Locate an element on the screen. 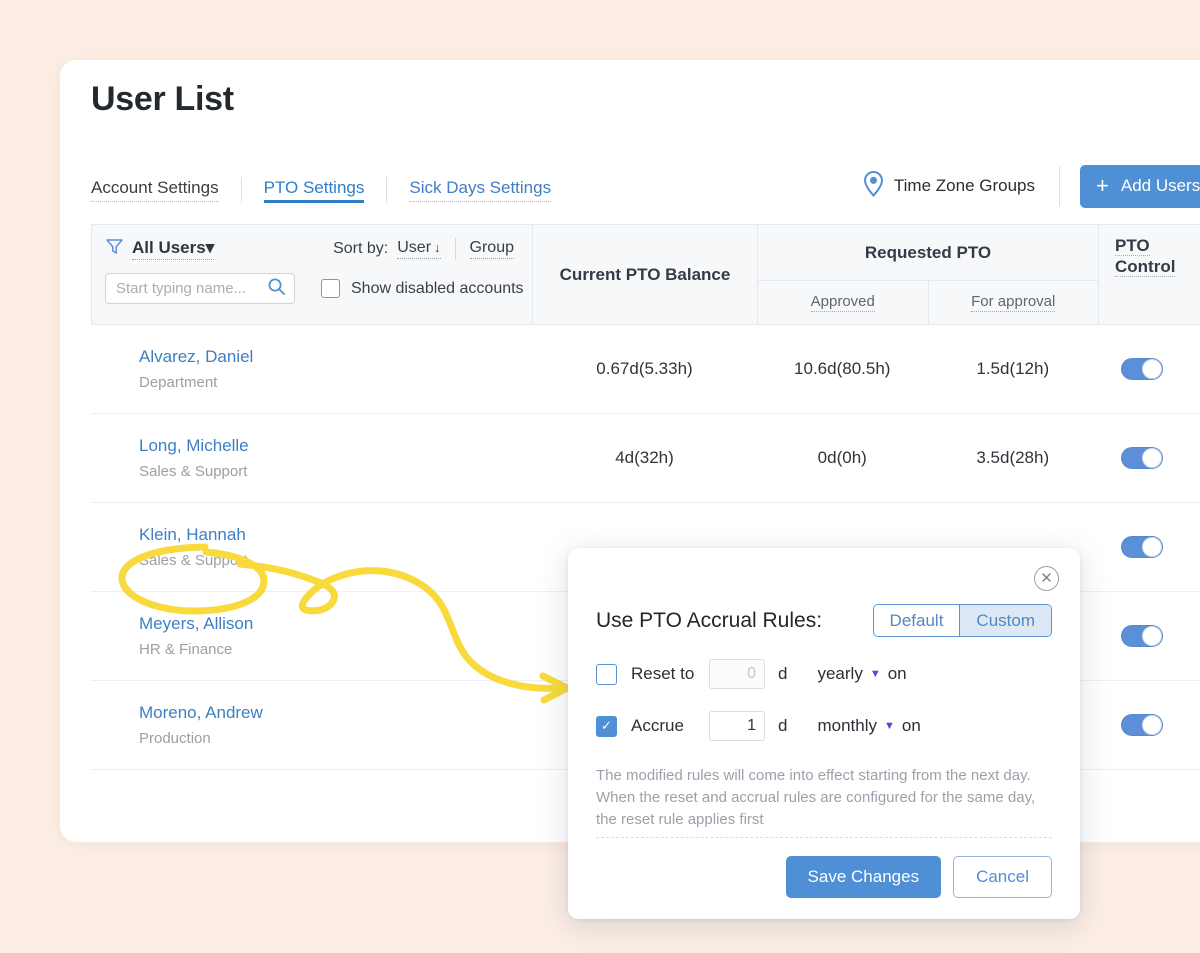 This screenshot has width=1200, height=953. column-current-pto-balance: Current PTO Balance is located at coordinates (645, 274).